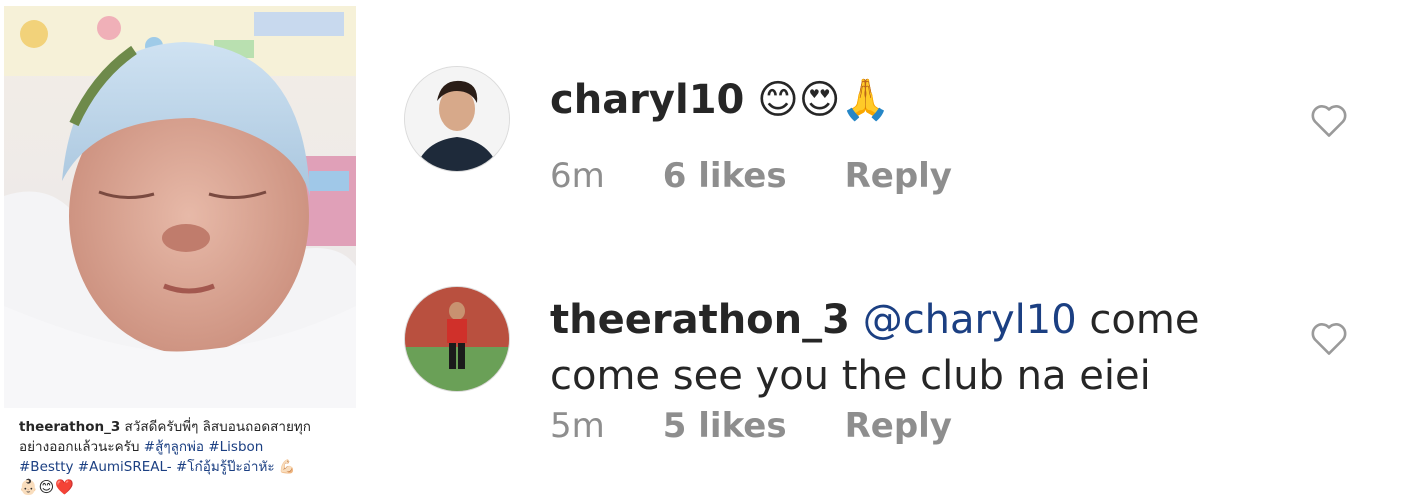 This screenshot has height=500, width=1426. I want to click on comment-time: 5m, so click(577, 426).